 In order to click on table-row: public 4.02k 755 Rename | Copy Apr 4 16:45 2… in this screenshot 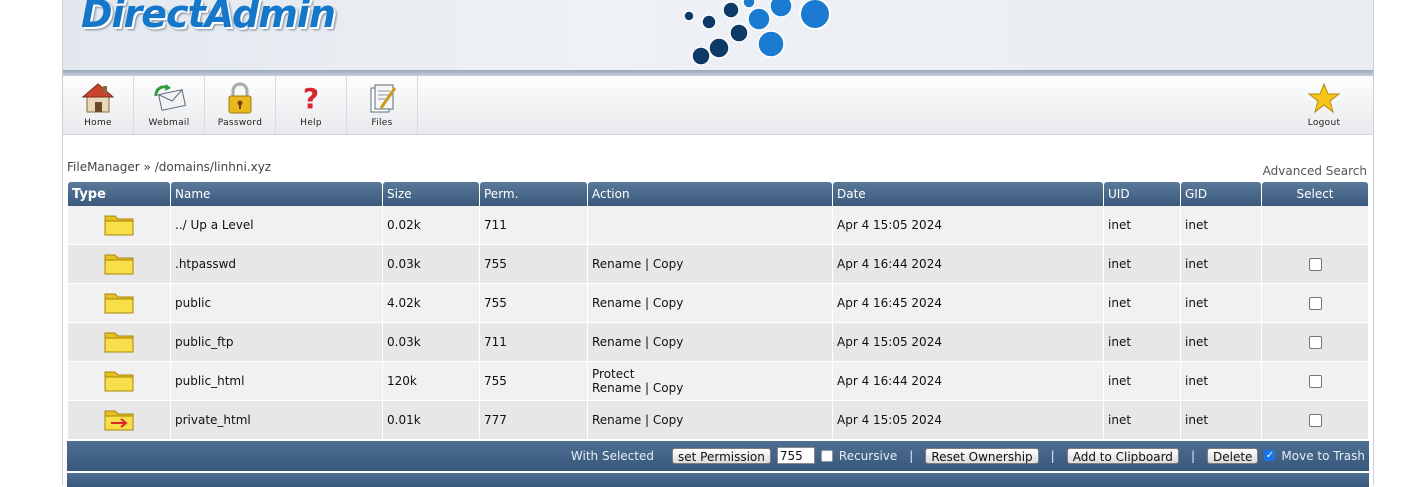, I will do `click(718, 303)`.